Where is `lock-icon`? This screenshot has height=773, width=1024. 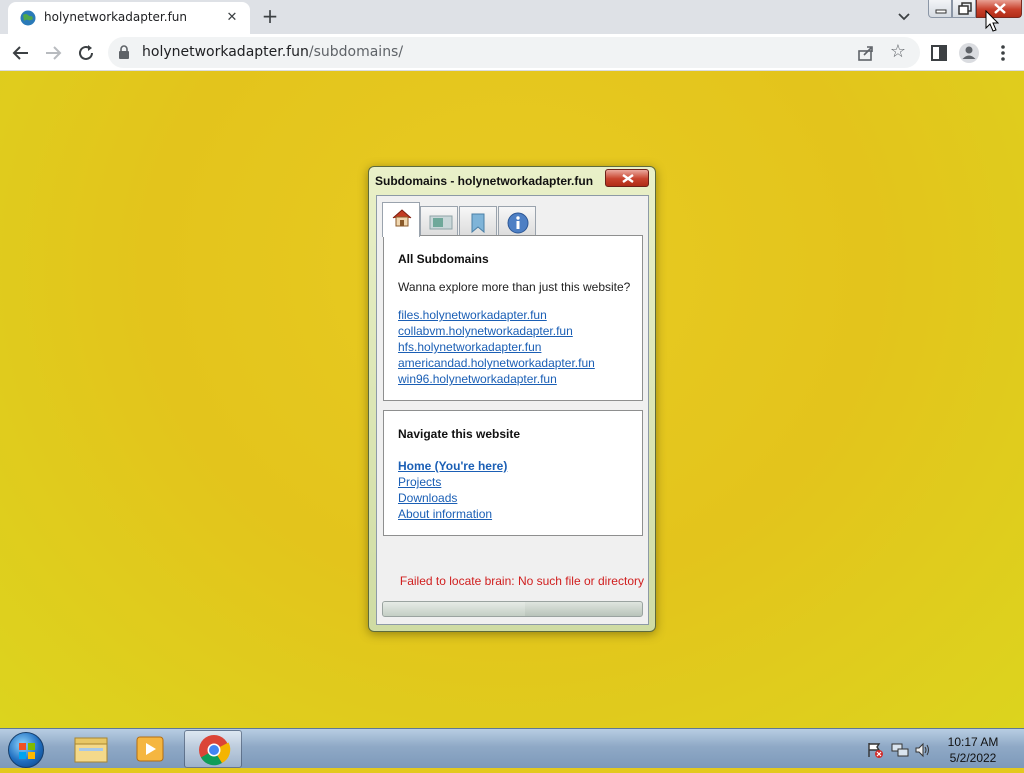 lock-icon is located at coordinates (124, 52).